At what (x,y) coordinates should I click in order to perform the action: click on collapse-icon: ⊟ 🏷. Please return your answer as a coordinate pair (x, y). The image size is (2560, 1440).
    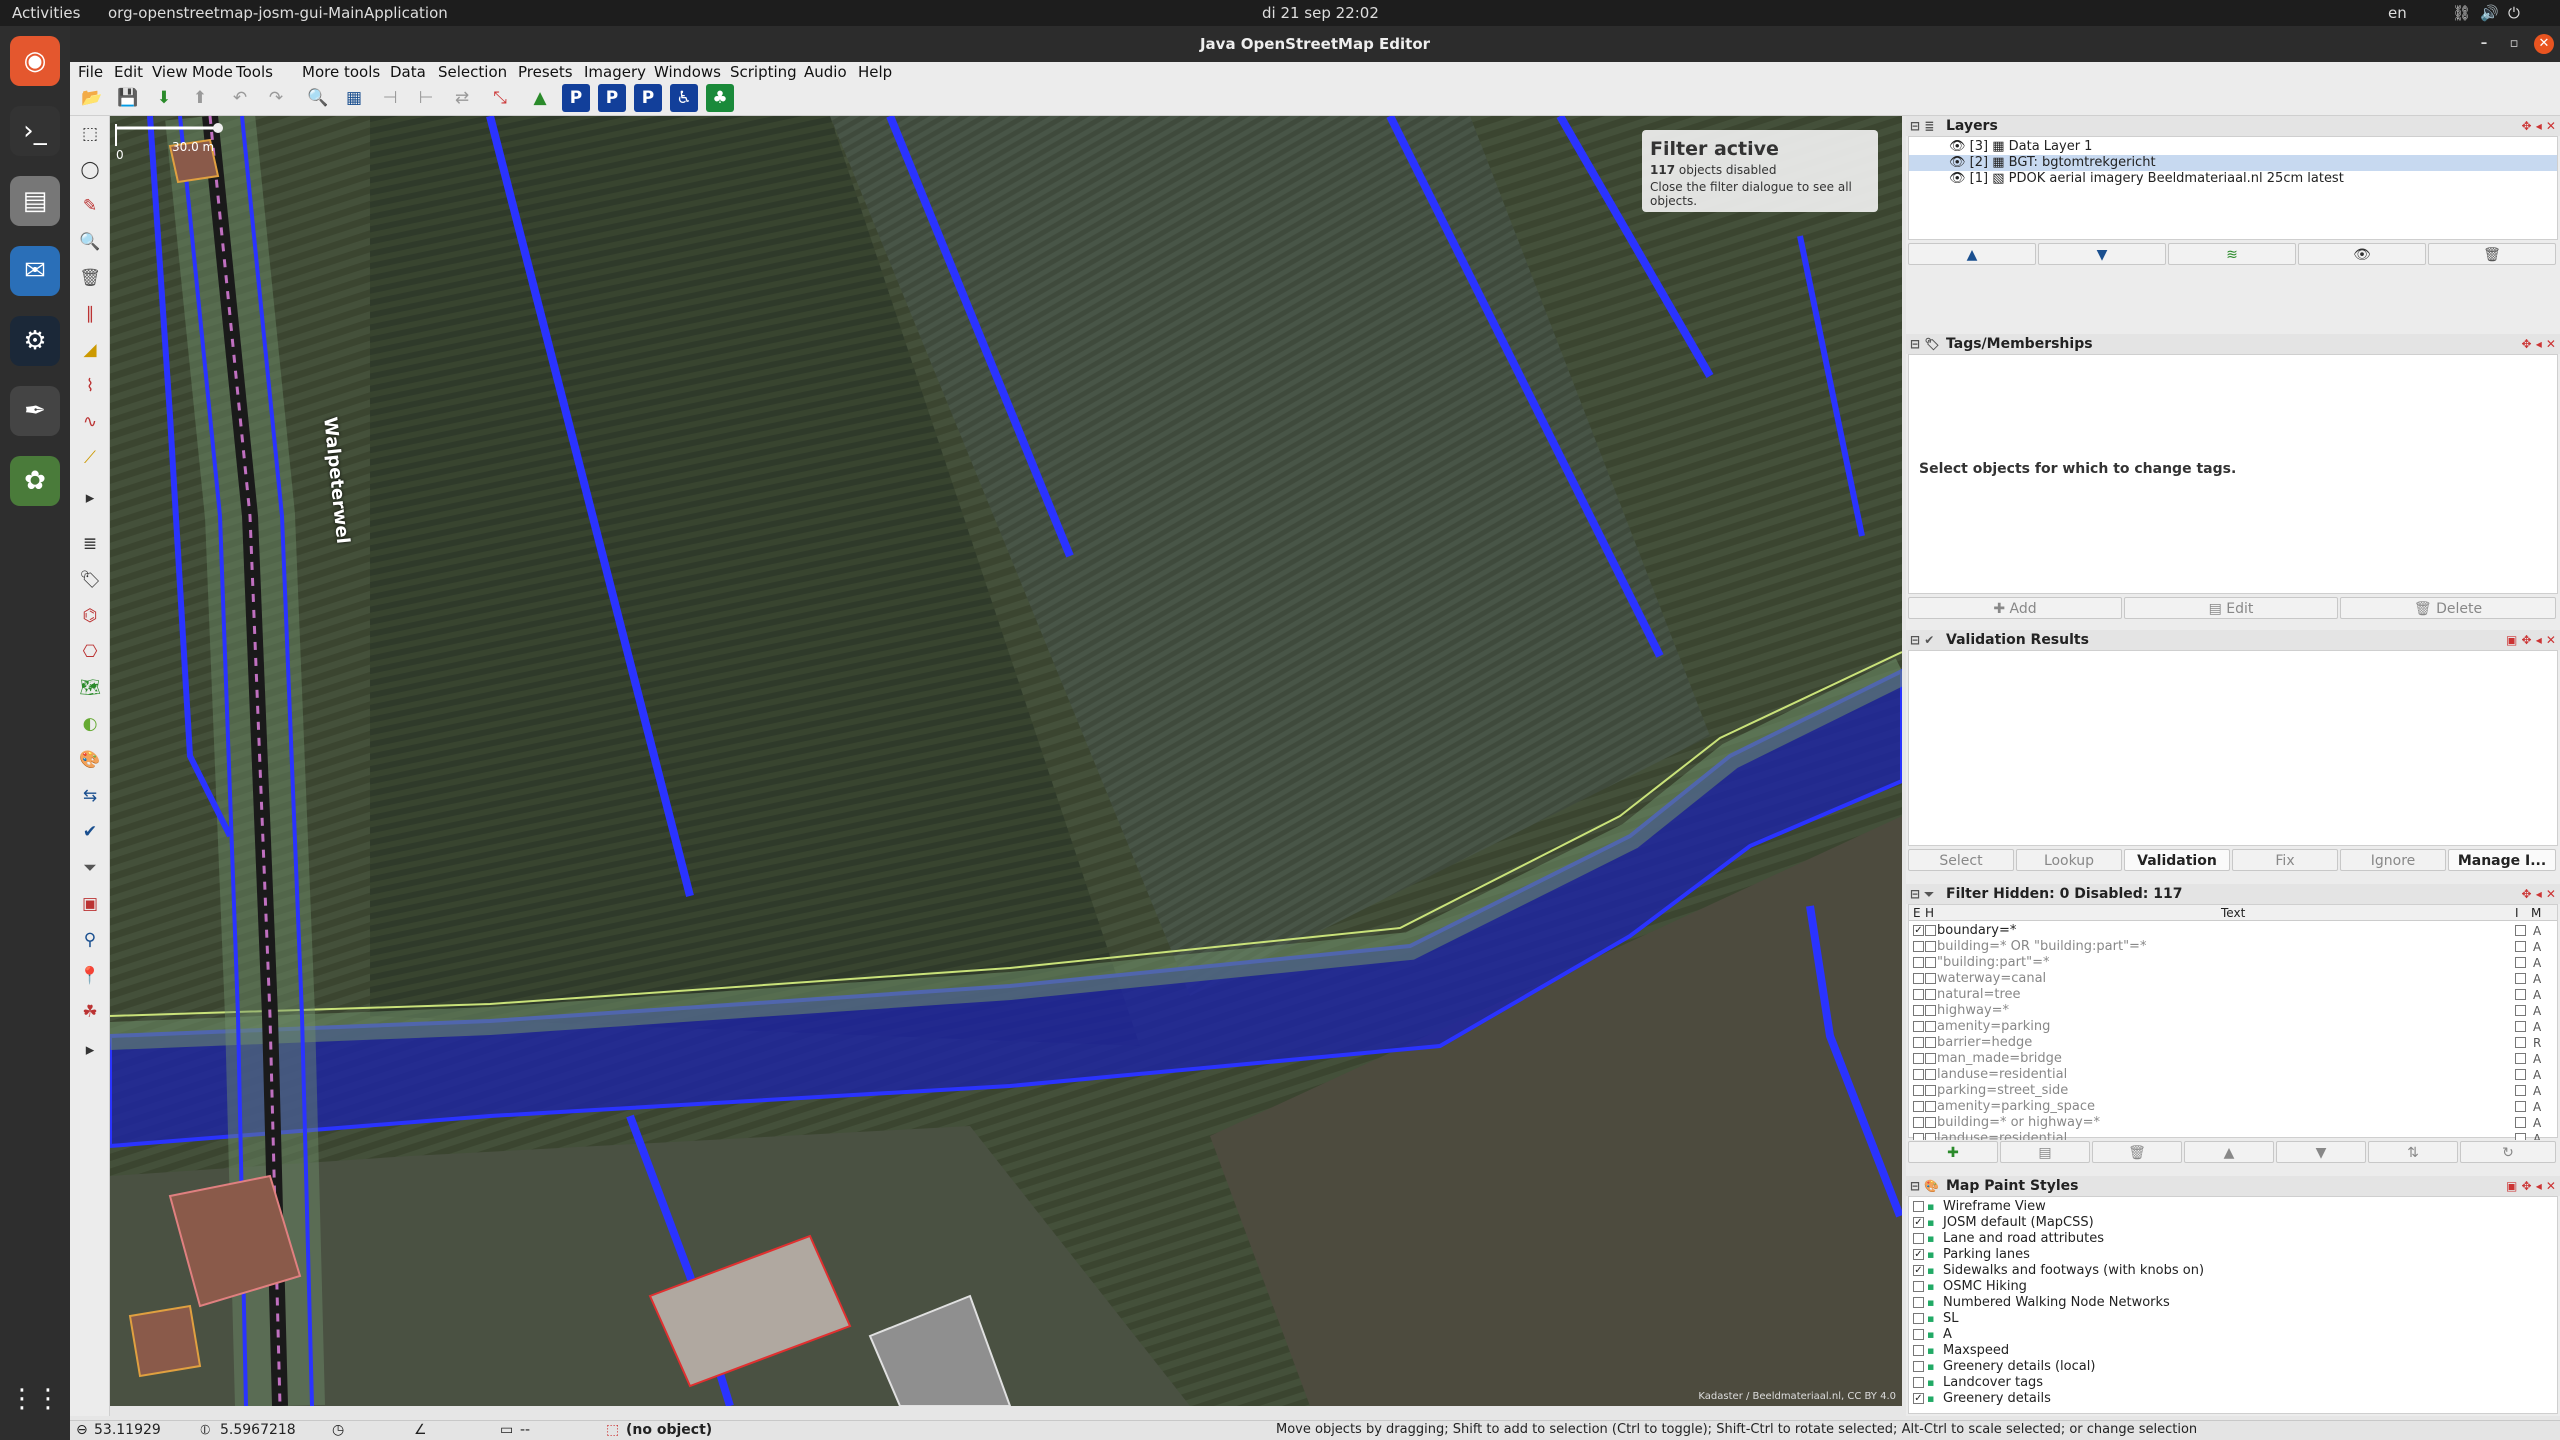
    Looking at the image, I should click on (1924, 344).